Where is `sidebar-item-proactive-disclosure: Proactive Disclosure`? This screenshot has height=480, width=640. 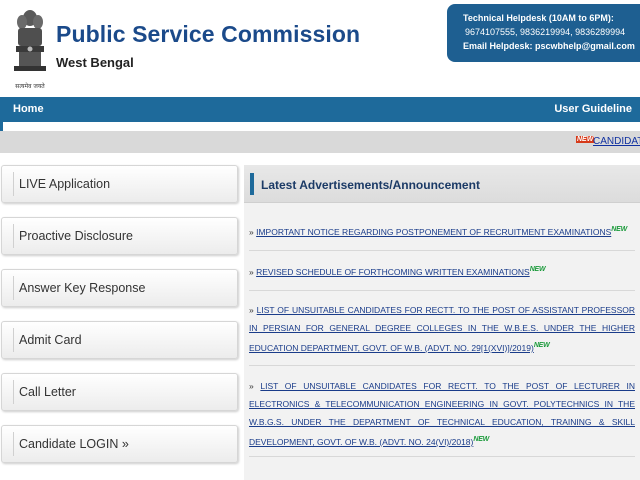
sidebar-item-proactive-disclosure: Proactive Disclosure is located at coordinates (119, 236).